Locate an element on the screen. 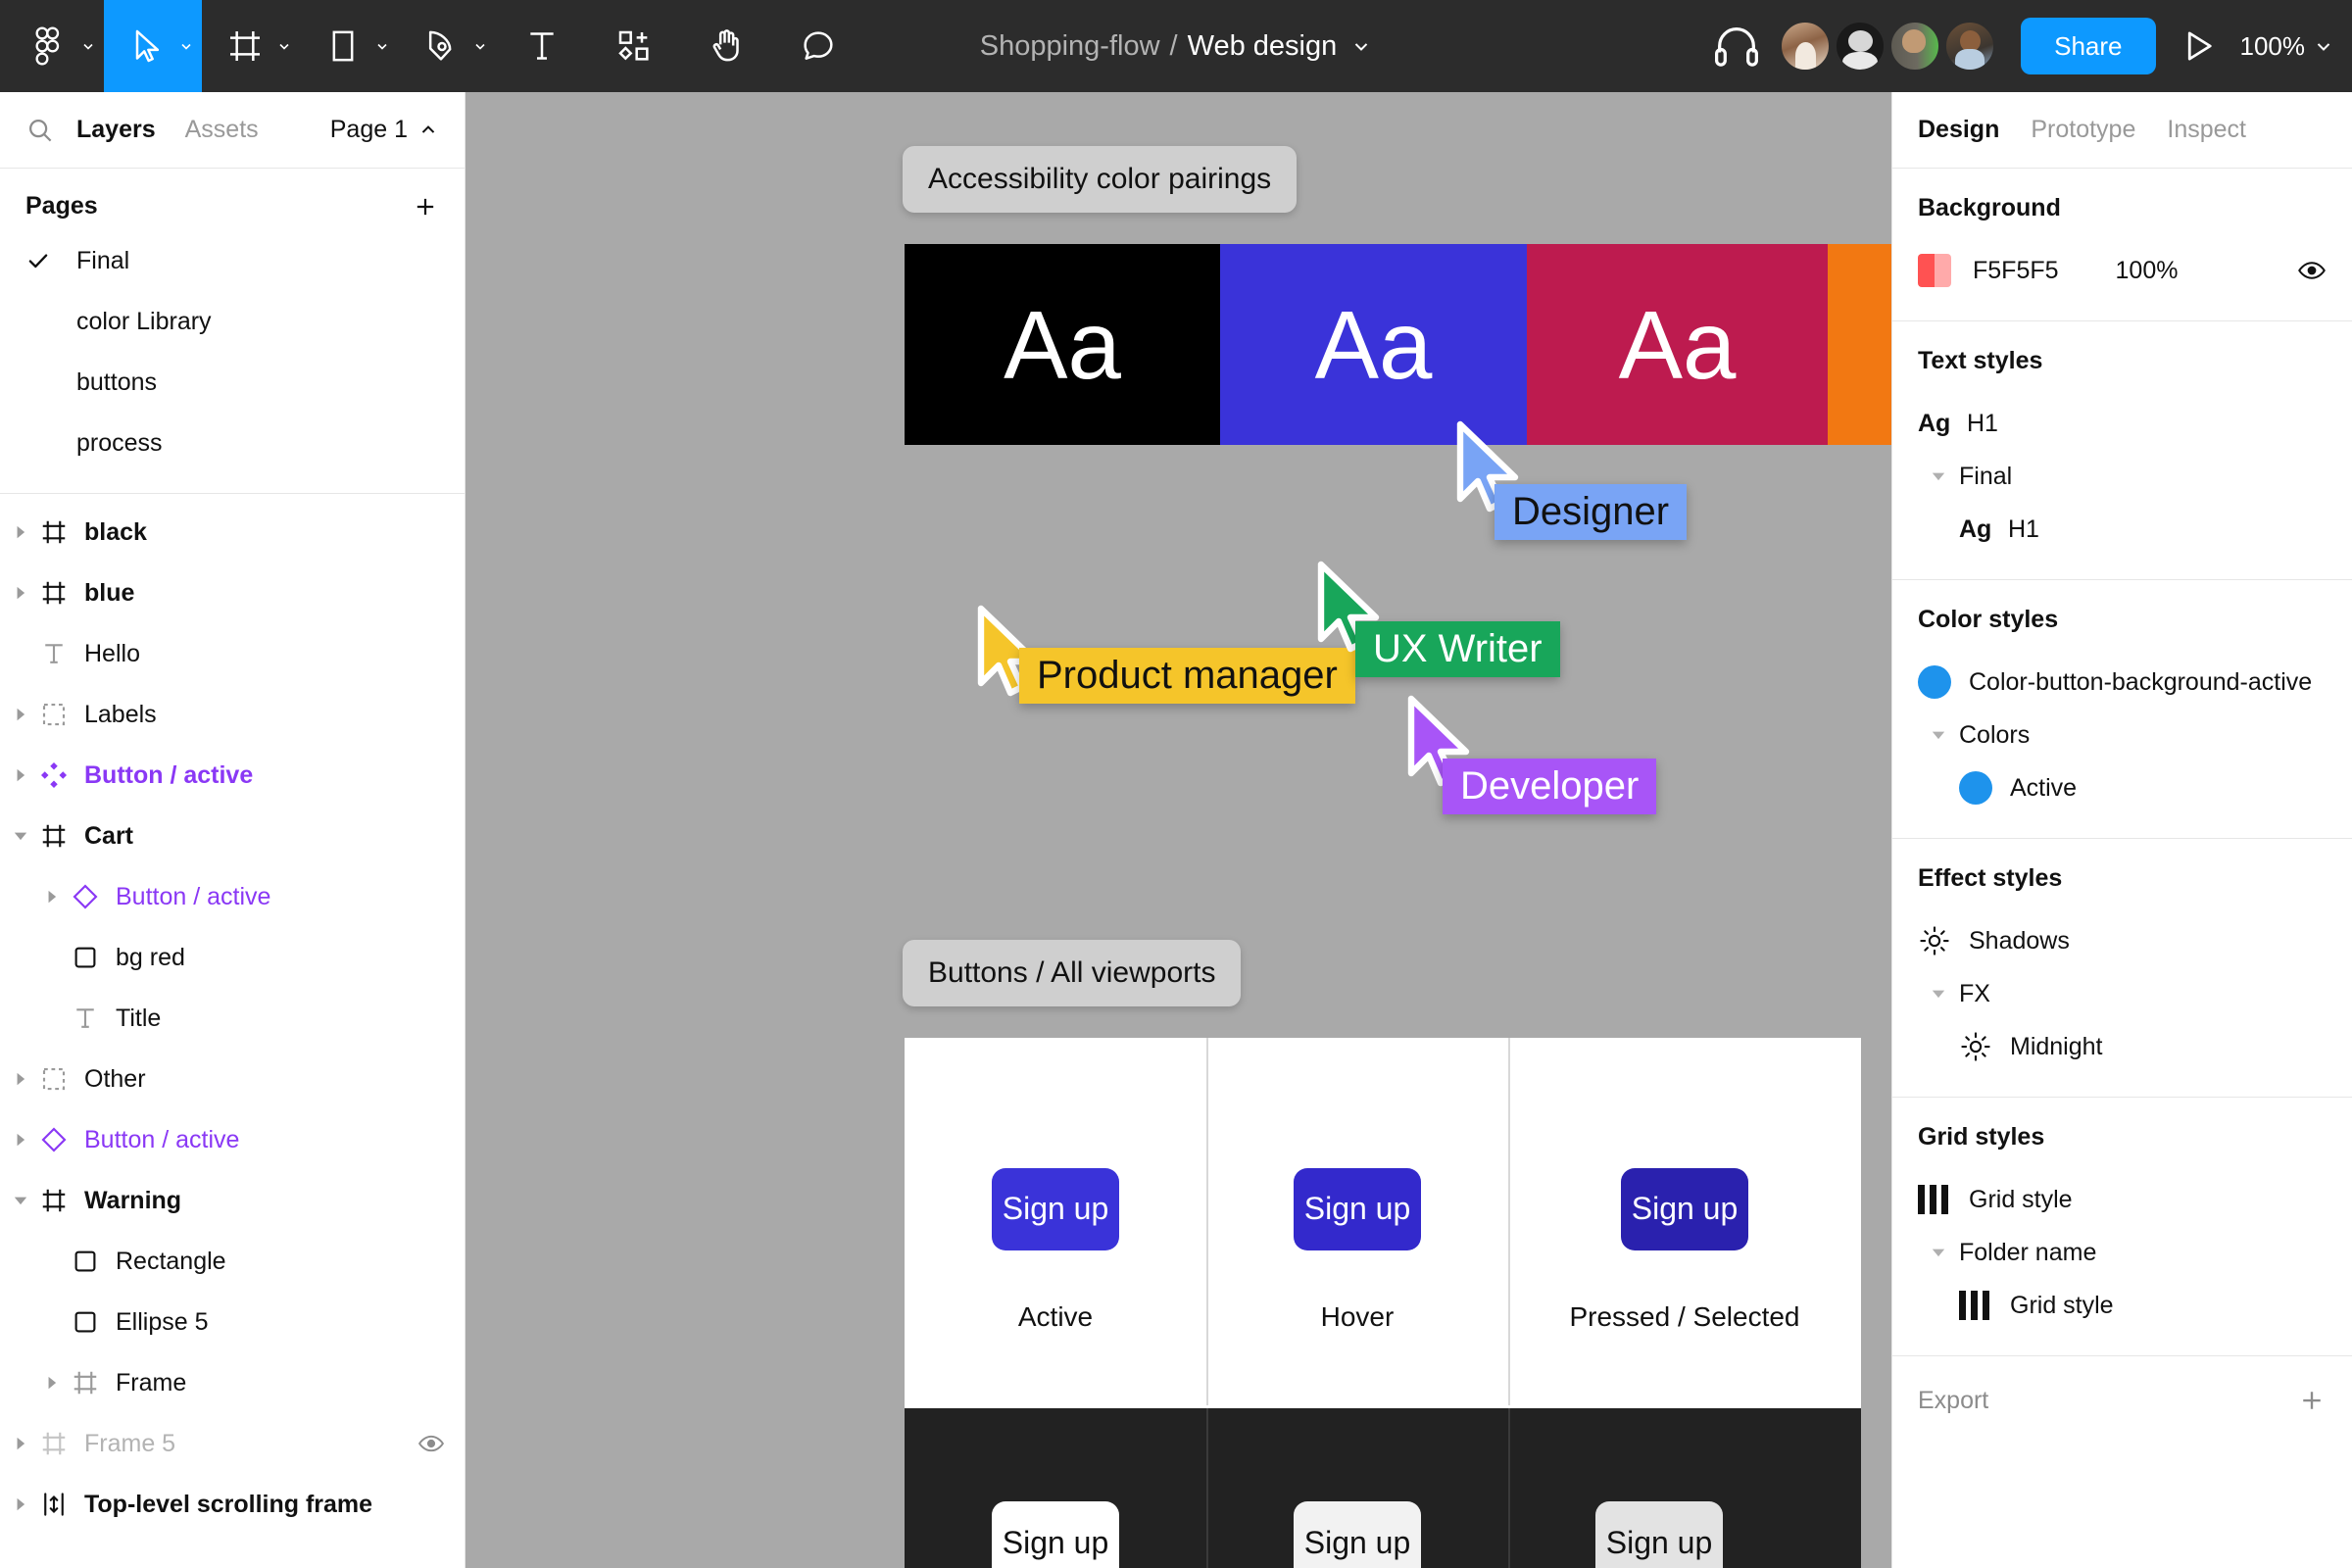 This screenshot has height=1568, width=2352. buttons-dark-row: Sign up Sign up Sign up is located at coordinates (1383, 1488).